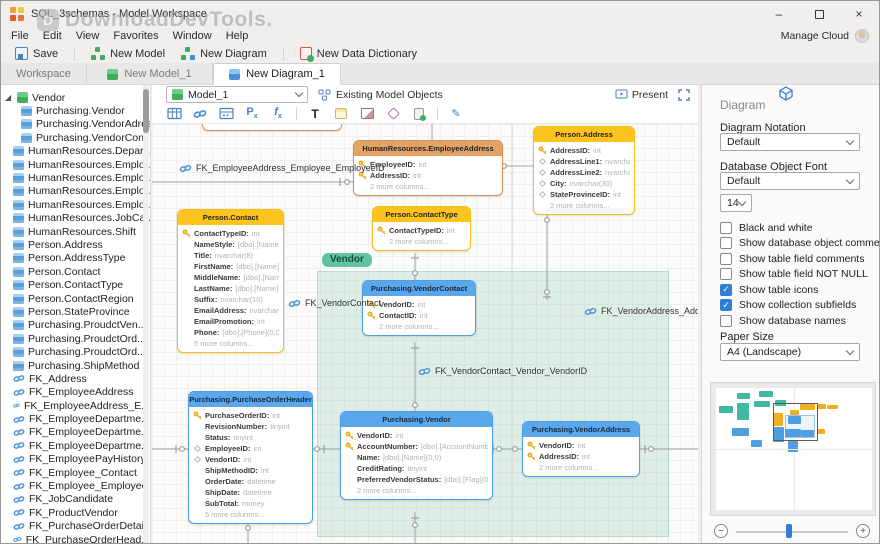  I want to click on close-button: ×, so click(859, 14).